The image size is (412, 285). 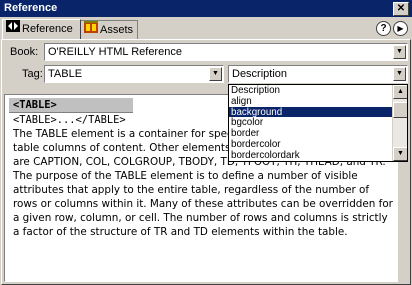 What do you see at coordinates (400, 92) in the screenshot?
I see `scroll-up-icon: ▲` at bounding box center [400, 92].